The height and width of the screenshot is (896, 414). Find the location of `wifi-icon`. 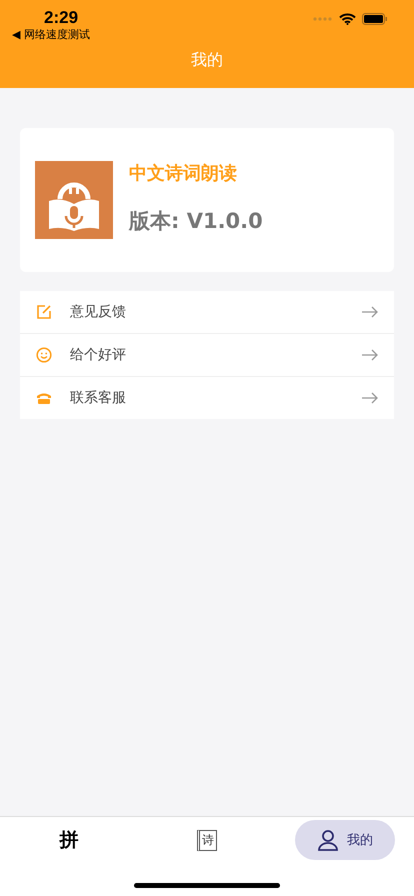

wifi-icon is located at coordinates (347, 19).